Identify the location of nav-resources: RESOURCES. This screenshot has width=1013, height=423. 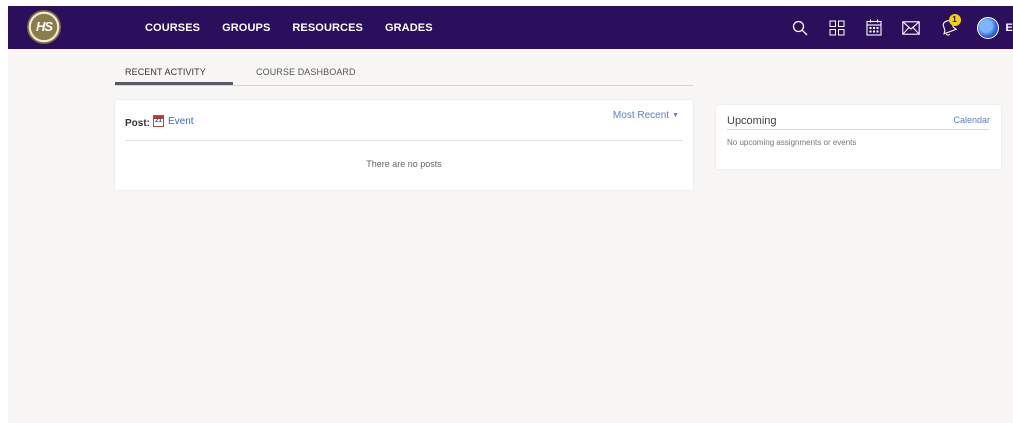
(327, 28).